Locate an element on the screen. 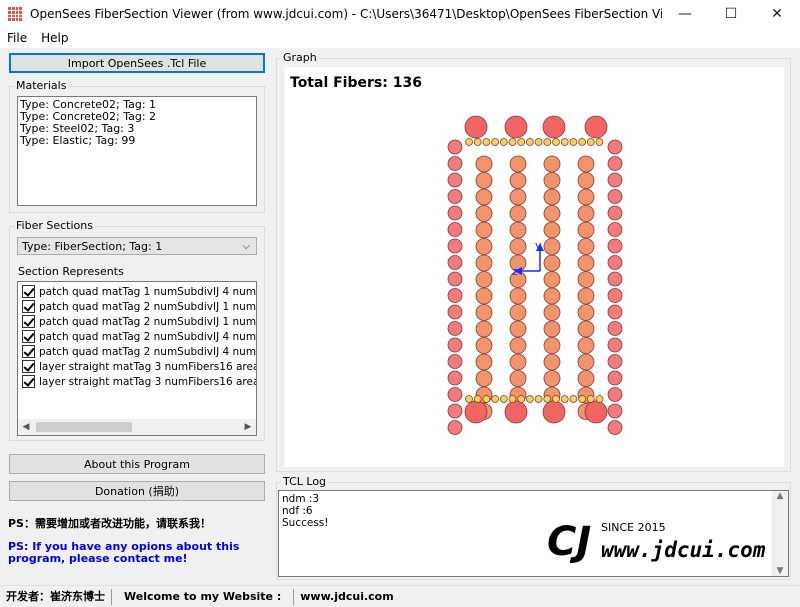  scroll-up-icon: ▲ is located at coordinates (780, 496).